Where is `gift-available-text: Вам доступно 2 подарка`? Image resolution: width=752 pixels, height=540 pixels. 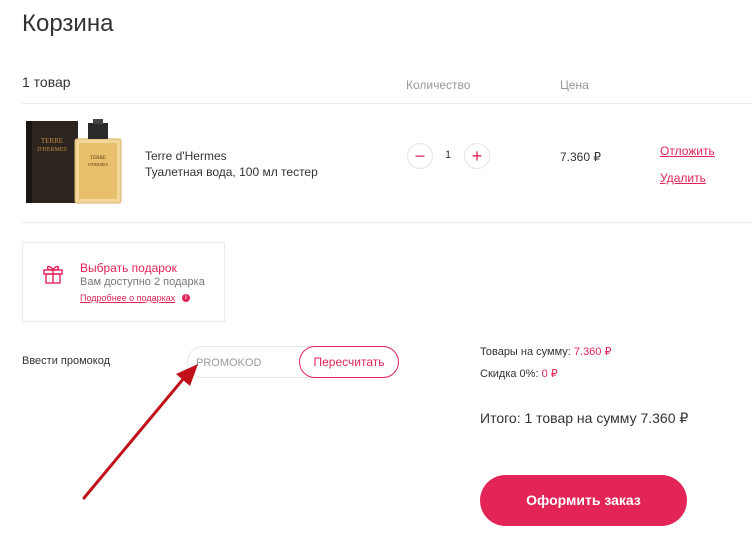
gift-available-text: Вам доступно 2 подарка is located at coordinates (142, 282).